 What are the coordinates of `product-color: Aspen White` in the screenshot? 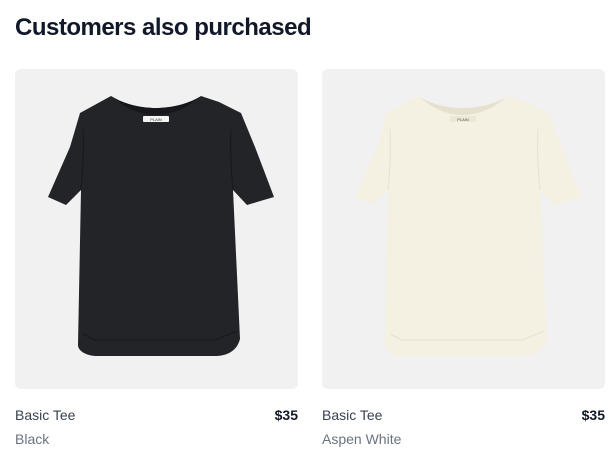 It's located at (362, 439).